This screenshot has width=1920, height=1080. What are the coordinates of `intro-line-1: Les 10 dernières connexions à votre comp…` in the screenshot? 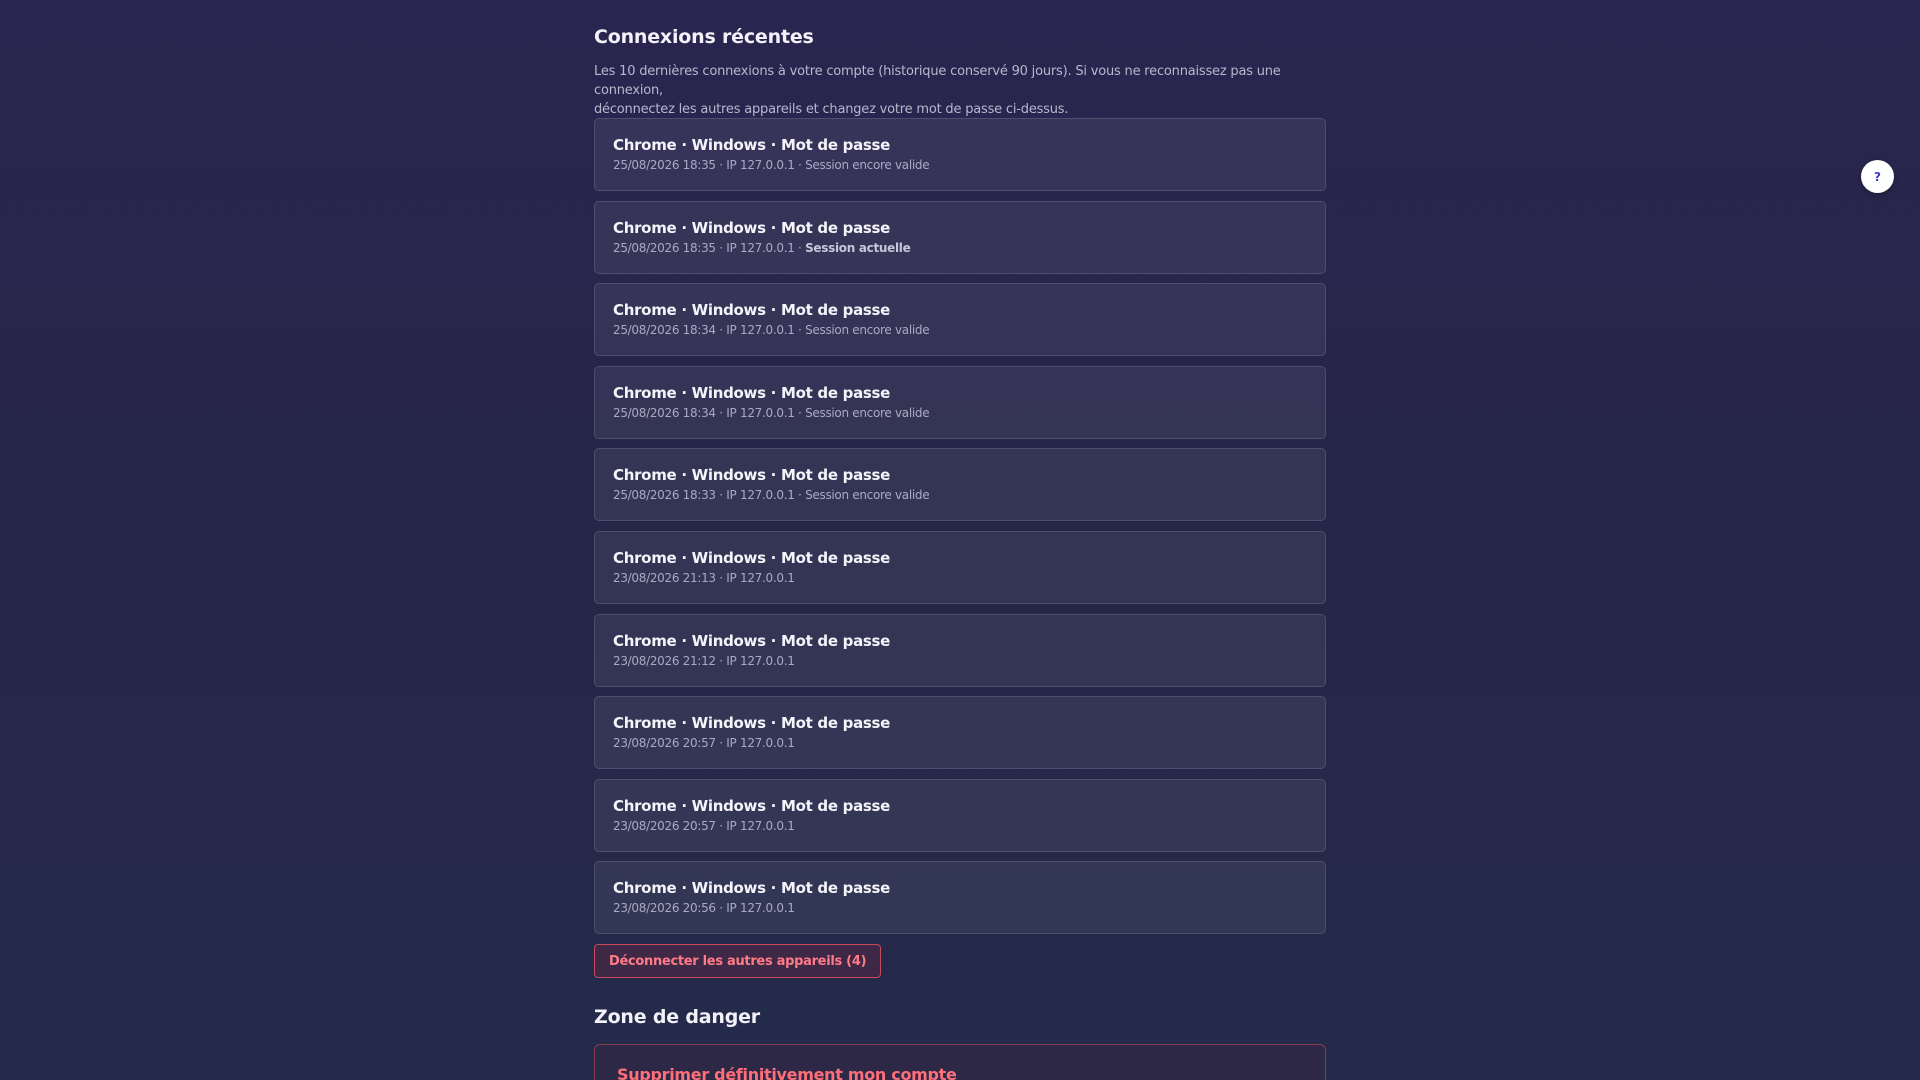 It's located at (937, 81).